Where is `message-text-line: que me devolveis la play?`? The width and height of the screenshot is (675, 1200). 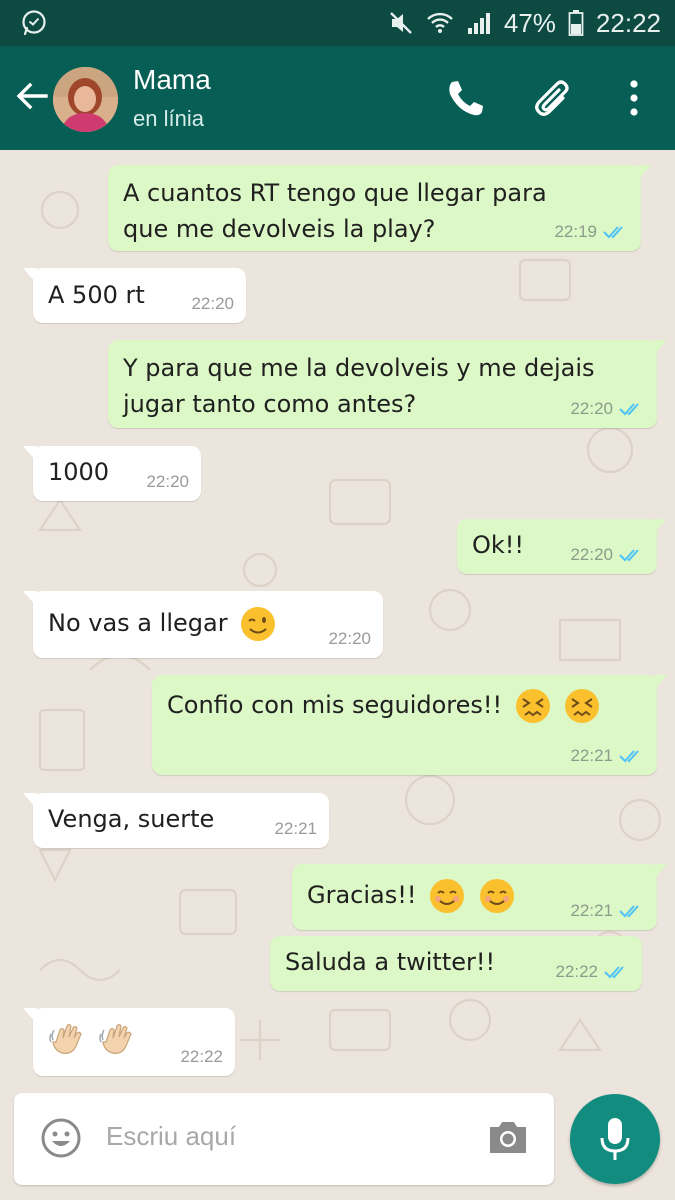 message-text-line: que me devolveis la play? is located at coordinates (279, 229).